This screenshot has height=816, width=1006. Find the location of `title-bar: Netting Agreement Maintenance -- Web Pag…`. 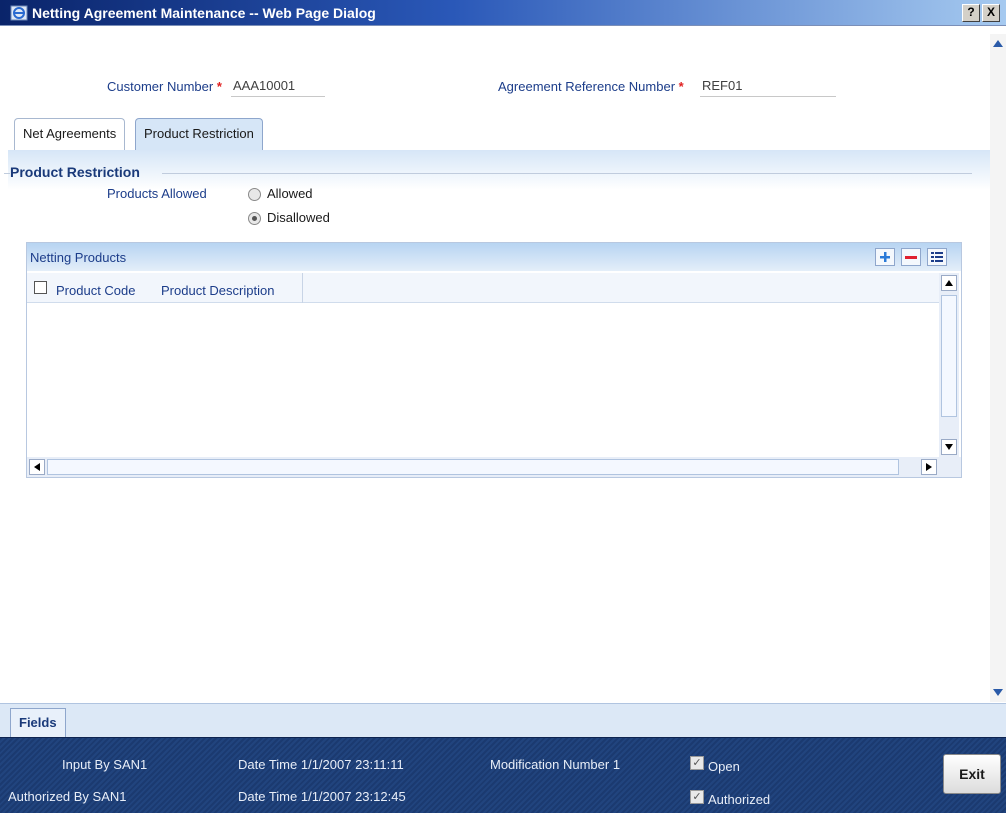

title-bar: Netting Agreement Maintenance -- Web Pag… is located at coordinates (503, 13).